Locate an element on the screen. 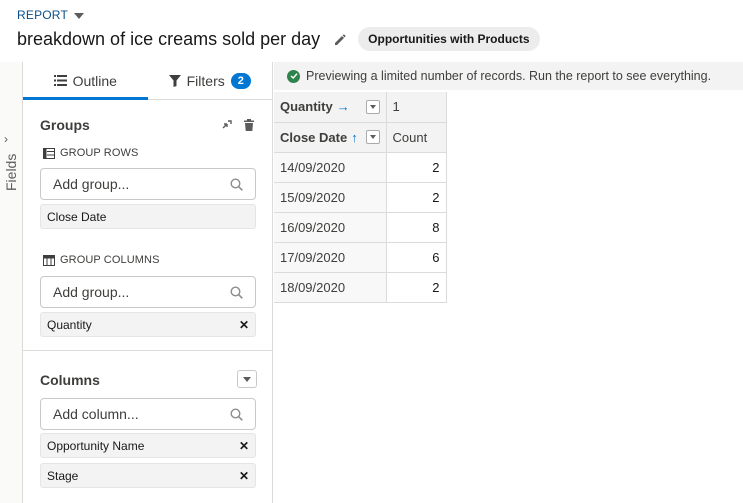  list-icon is located at coordinates (60, 80).